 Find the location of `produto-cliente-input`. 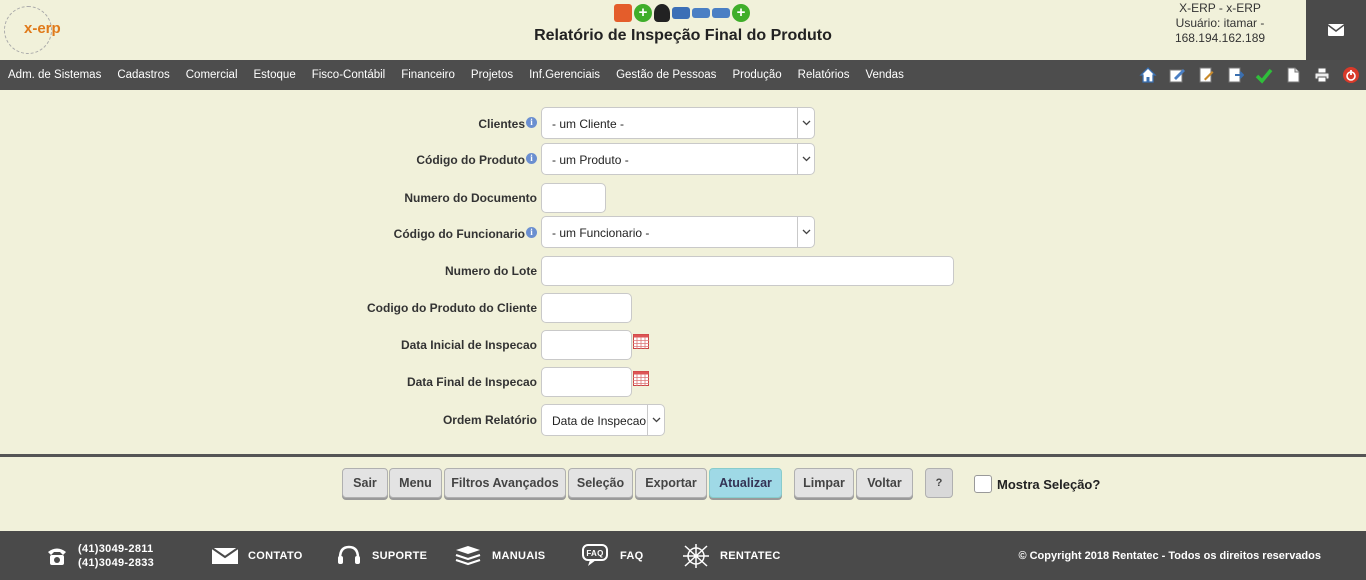

produto-cliente-input is located at coordinates (586, 308).